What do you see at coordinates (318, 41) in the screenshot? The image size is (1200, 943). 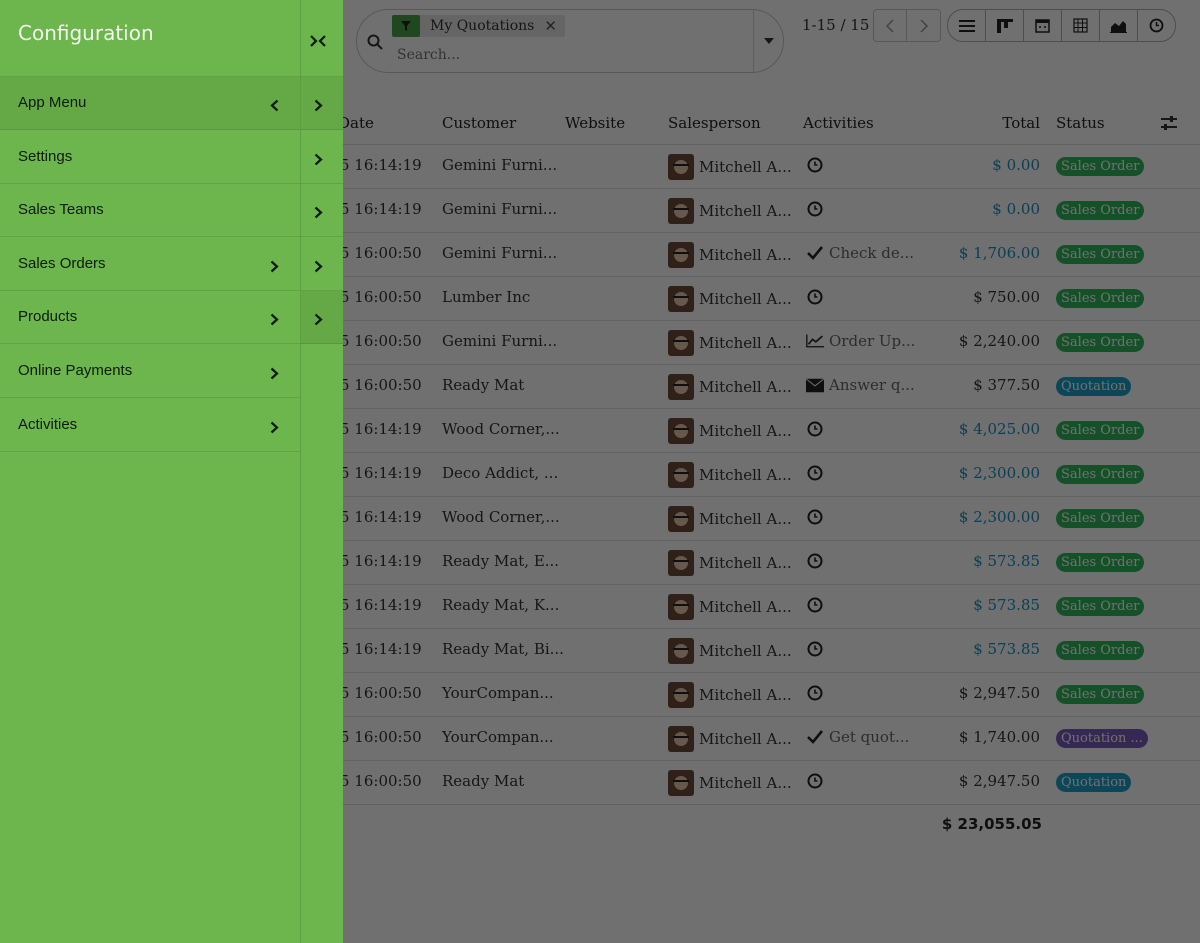 I see `collapse-icon` at bounding box center [318, 41].